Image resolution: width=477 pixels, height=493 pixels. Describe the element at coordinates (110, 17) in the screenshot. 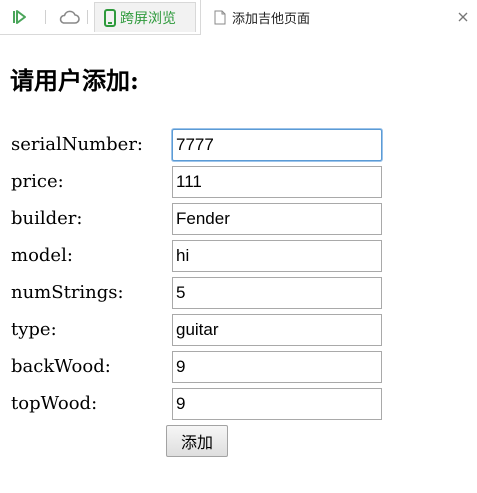

I see `phone-icon` at that location.